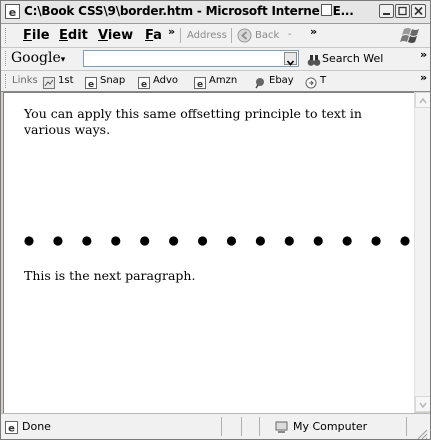  What do you see at coordinates (330, 426) in the screenshot?
I see `security-zone-label: My Computer` at bounding box center [330, 426].